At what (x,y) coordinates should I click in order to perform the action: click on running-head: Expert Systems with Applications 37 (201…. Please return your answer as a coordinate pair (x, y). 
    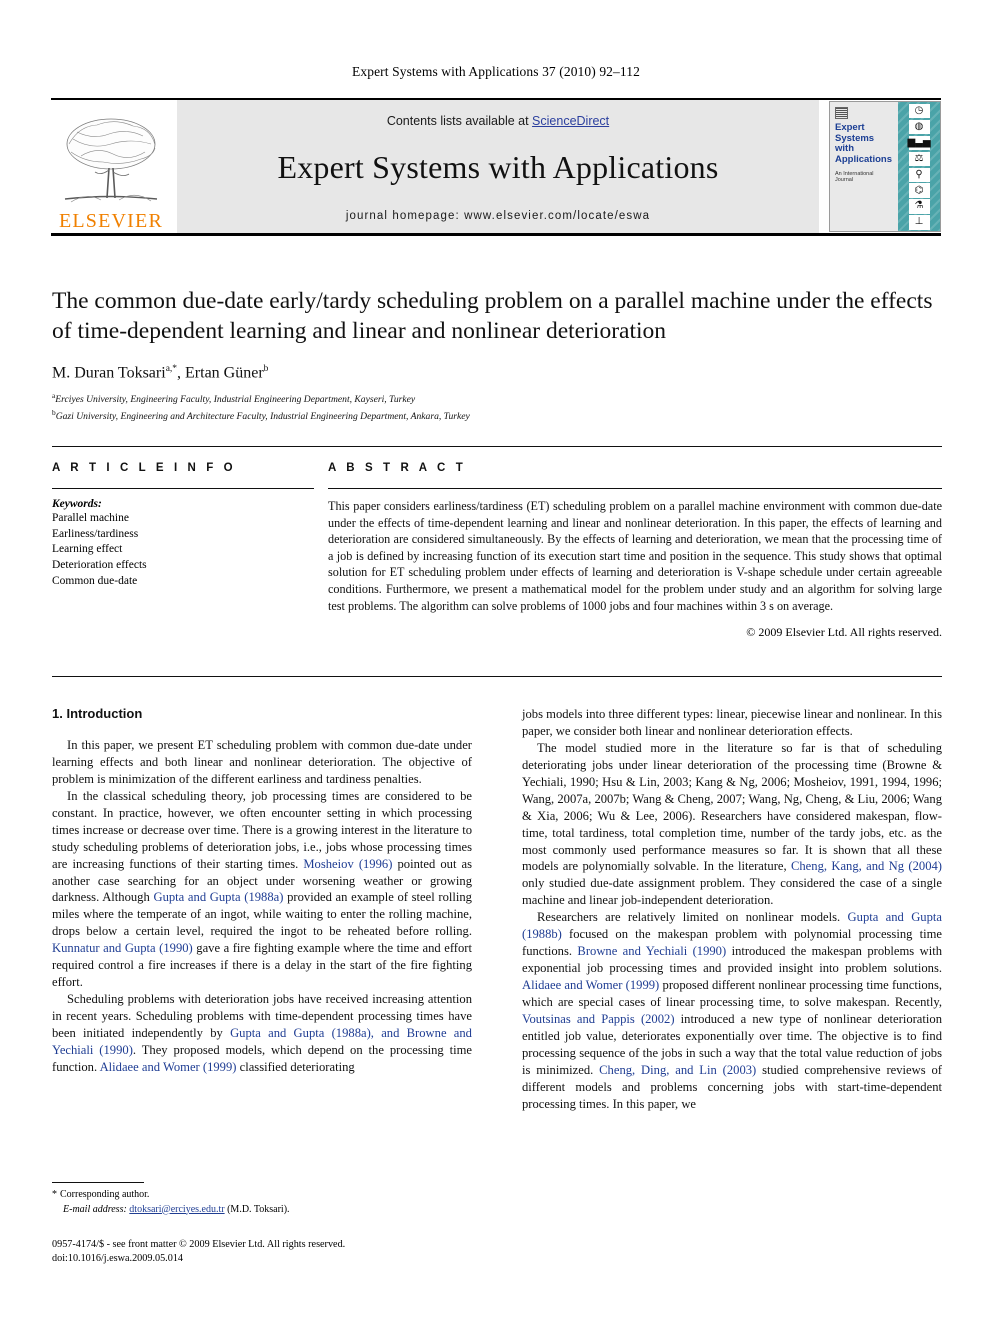
    Looking at the image, I should click on (496, 71).